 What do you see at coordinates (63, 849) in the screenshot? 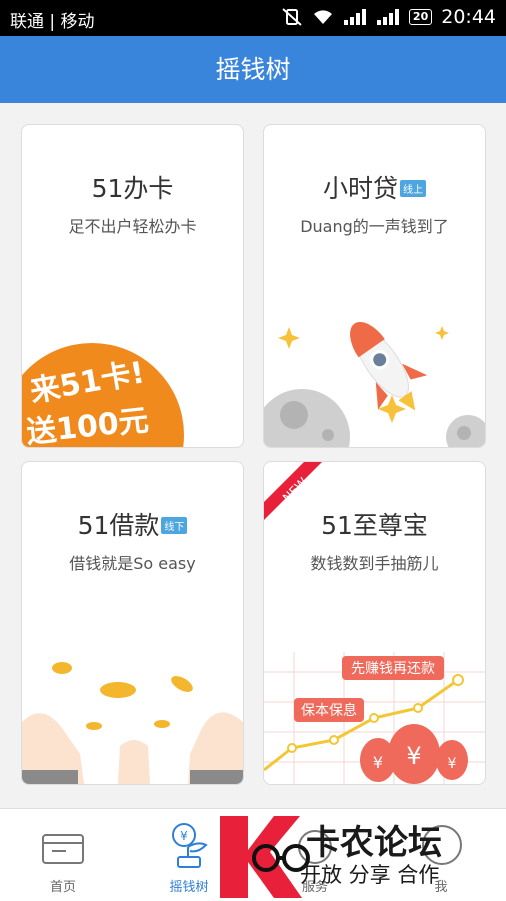
I see `home-icon` at bounding box center [63, 849].